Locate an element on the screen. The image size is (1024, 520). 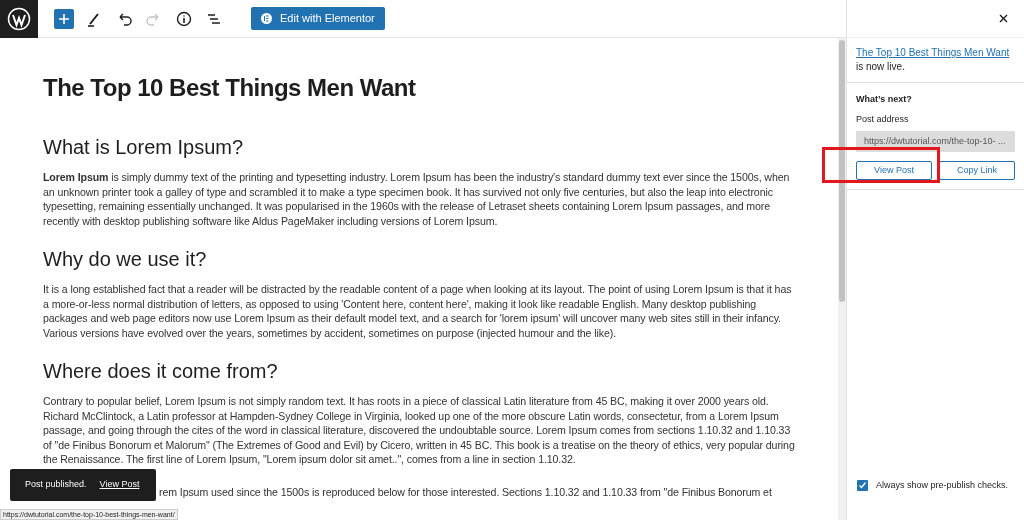
notice-text: is now live. is located at coordinates (880, 66).